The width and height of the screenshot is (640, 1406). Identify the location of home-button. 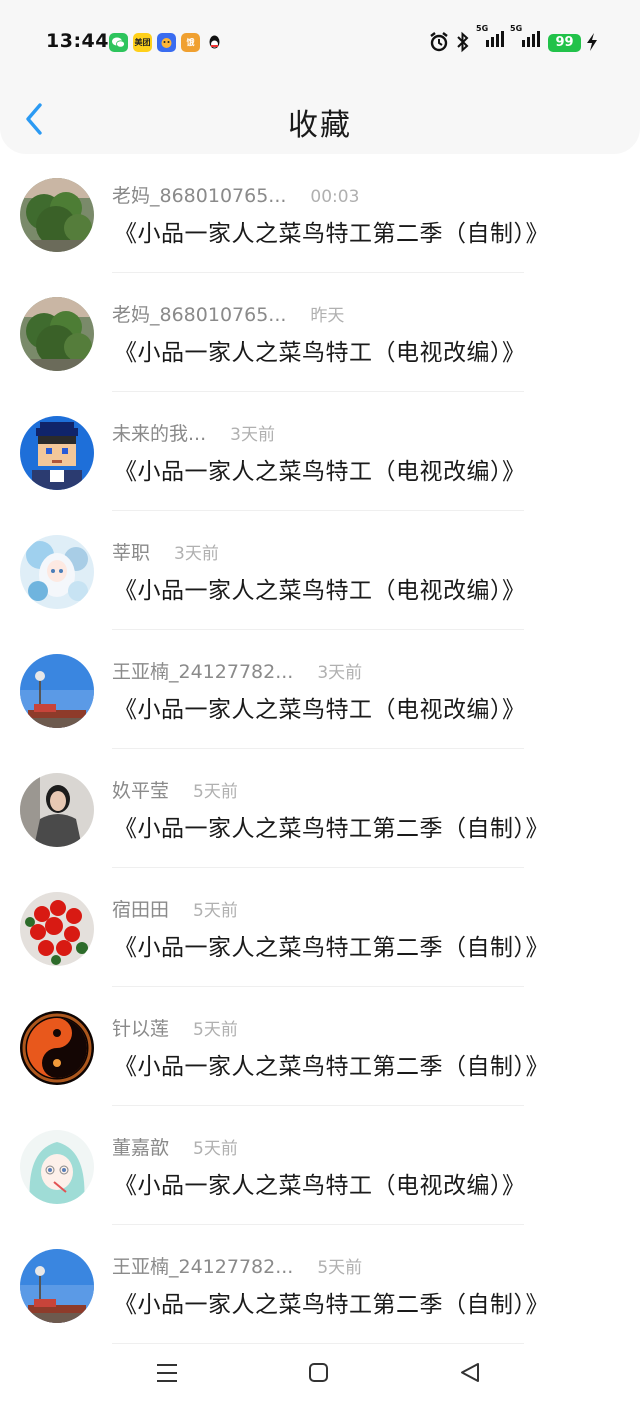
(319, 1373).